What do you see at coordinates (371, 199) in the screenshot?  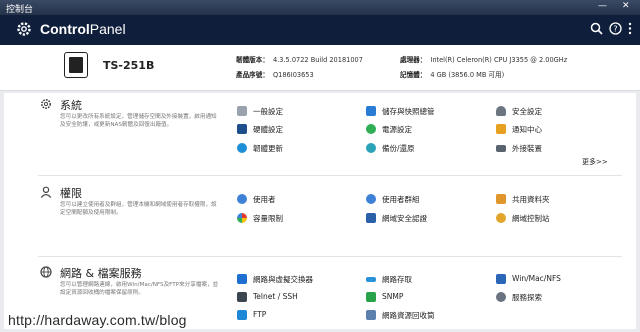 I see `user-groups-icon` at bounding box center [371, 199].